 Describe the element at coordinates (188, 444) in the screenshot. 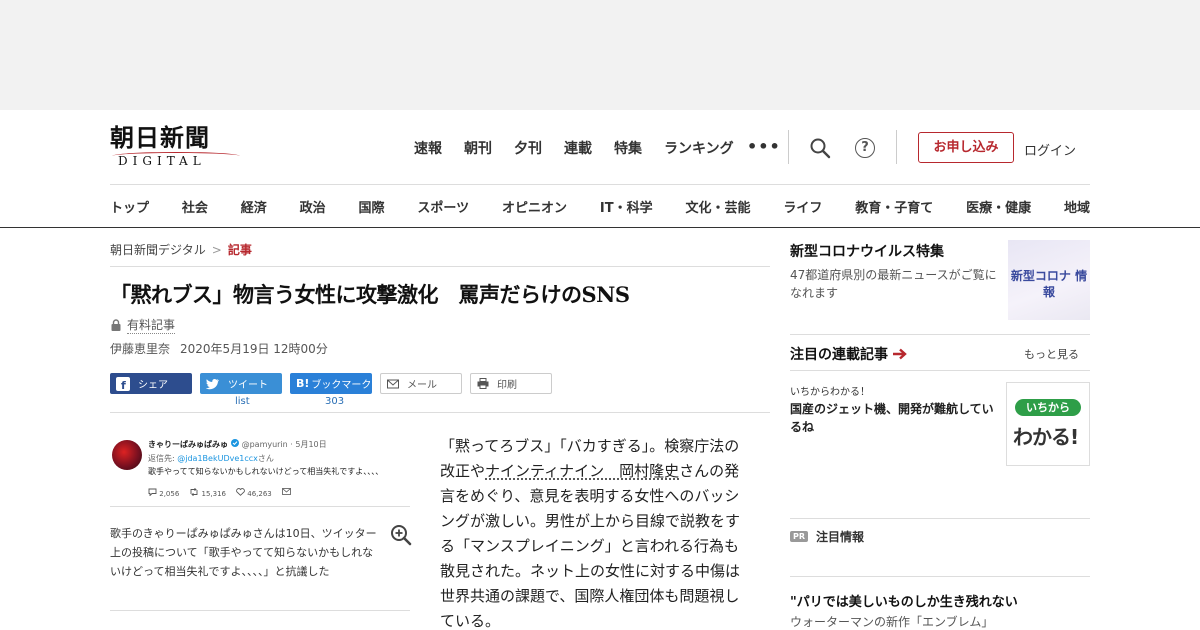

I see `tweet-author-name: きゃりーぱみゅぱみゅ` at that location.